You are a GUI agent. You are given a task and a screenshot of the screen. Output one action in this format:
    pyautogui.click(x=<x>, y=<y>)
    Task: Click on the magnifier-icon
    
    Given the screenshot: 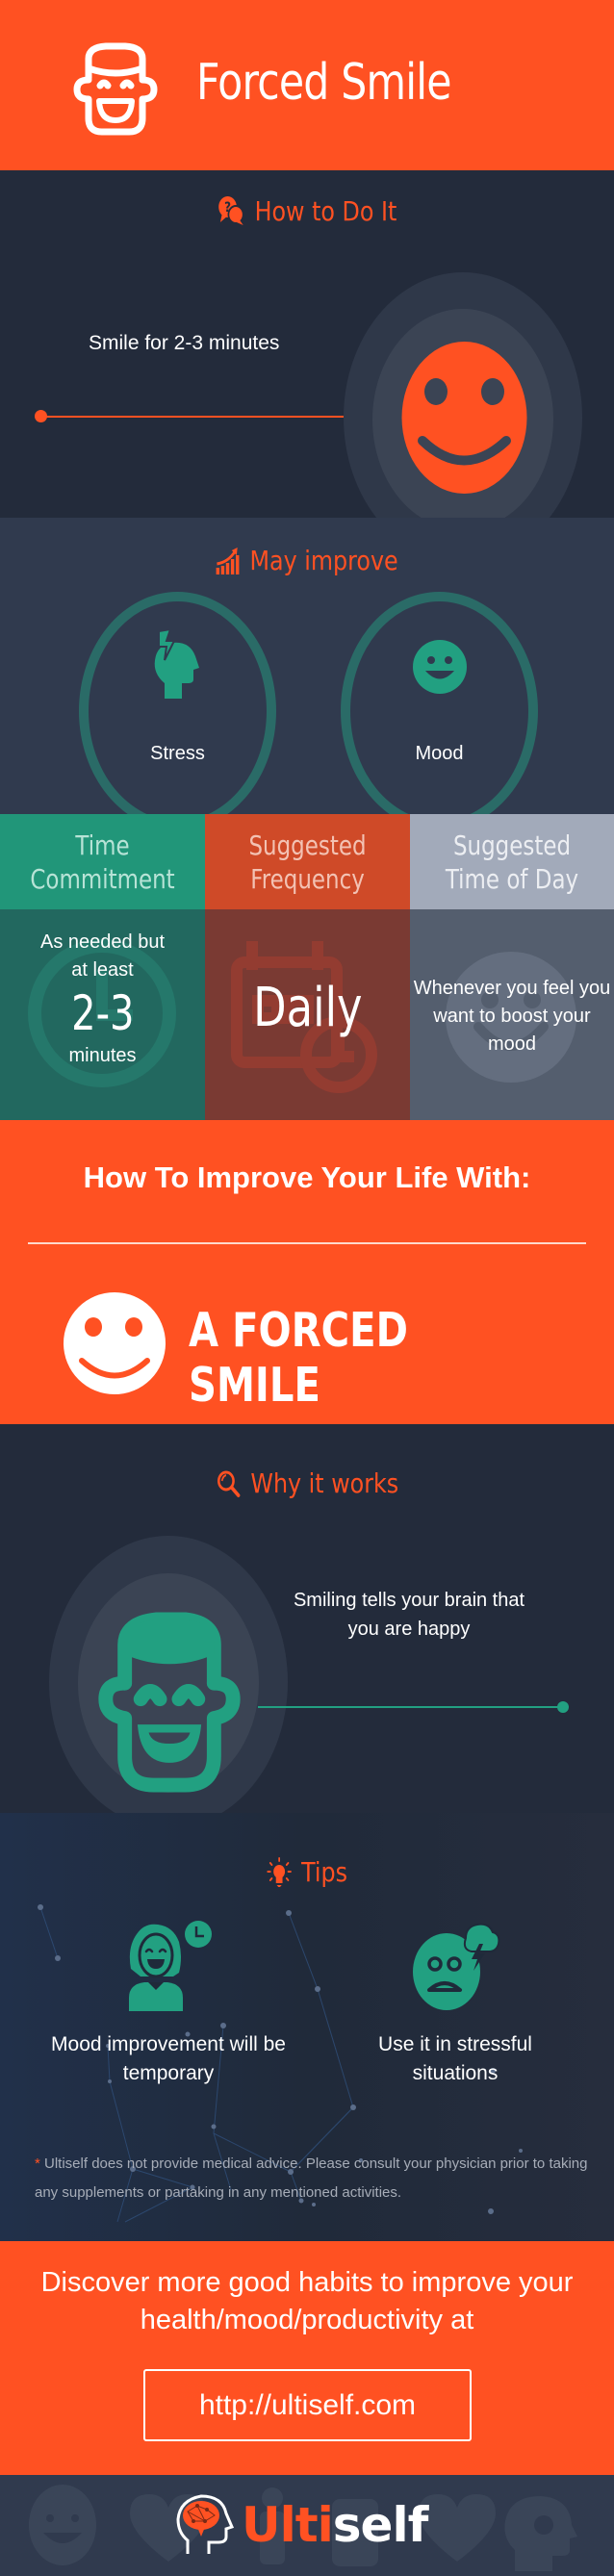 What is the action you would take?
    pyautogui.click(x=229, y=1483)
    